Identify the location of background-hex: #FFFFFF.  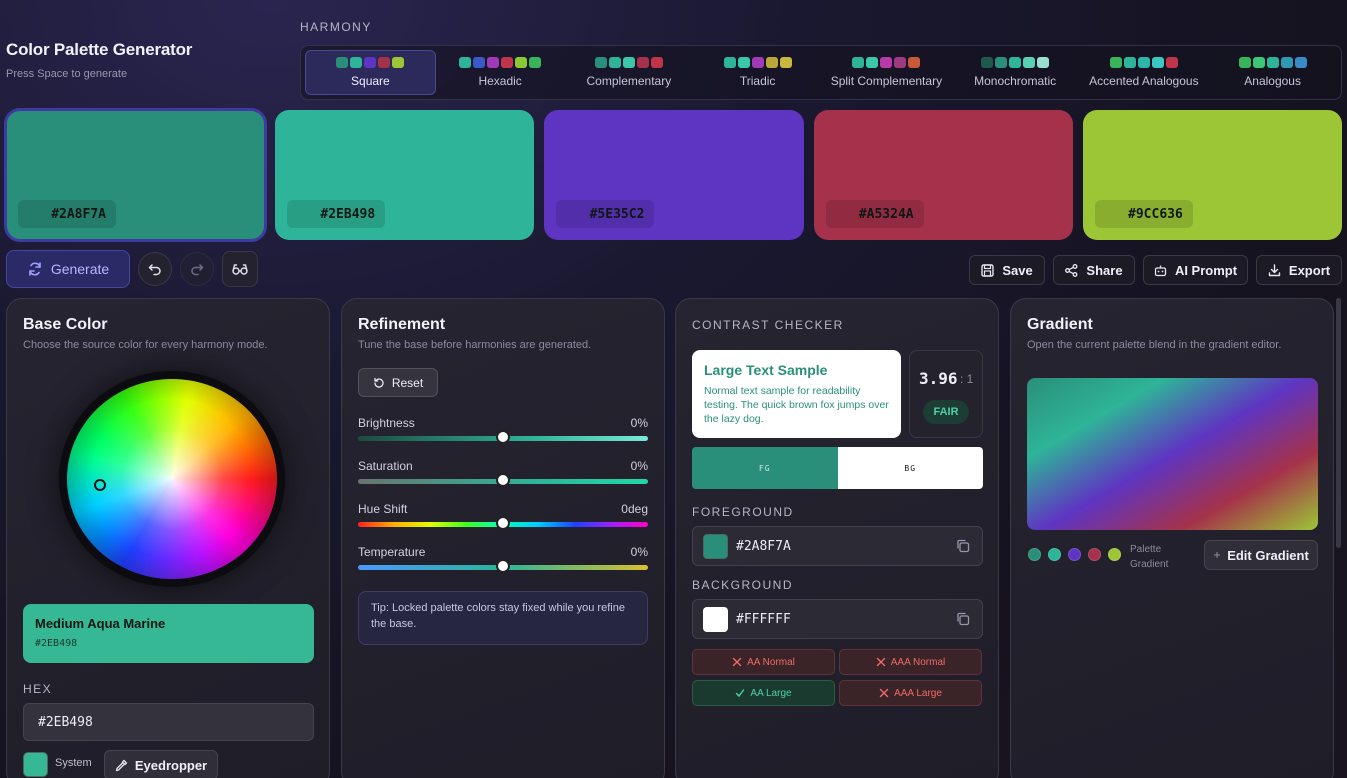
(763, 619).